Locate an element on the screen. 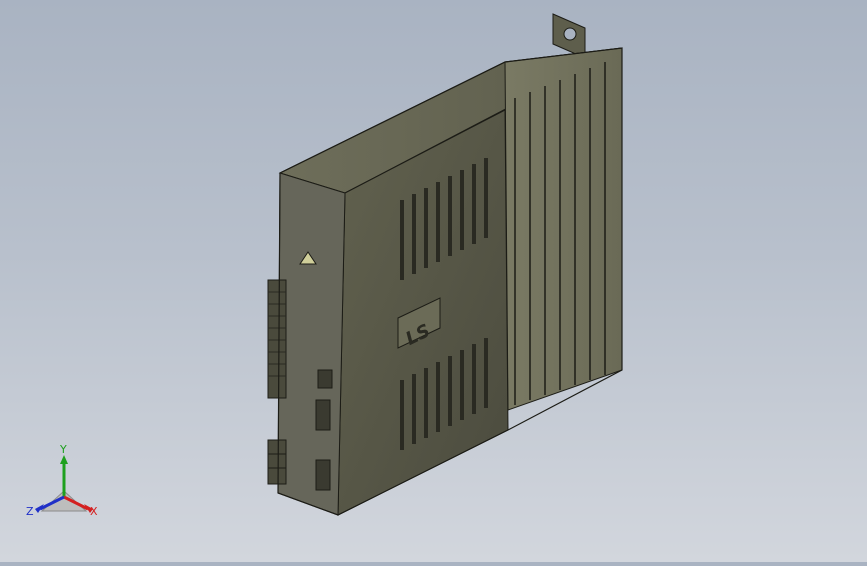 The image size is (867, 566). orientation-triad: Y X Z is located at coordinates (62, 480).